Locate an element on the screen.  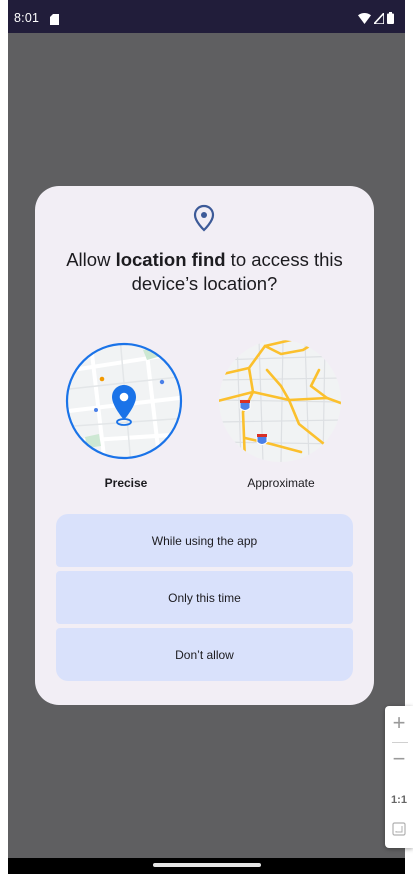
precise-location-option is located at coordinates (124, 401).